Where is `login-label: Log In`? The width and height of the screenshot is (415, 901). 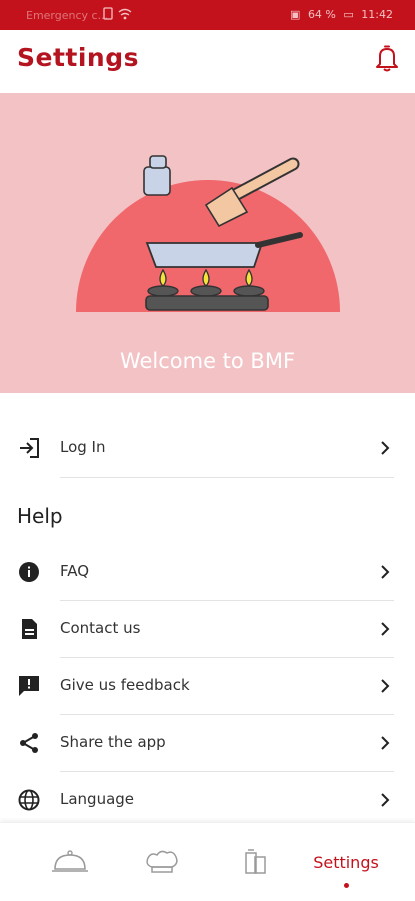
login-label: Log In is located at coordinates (83, 447).